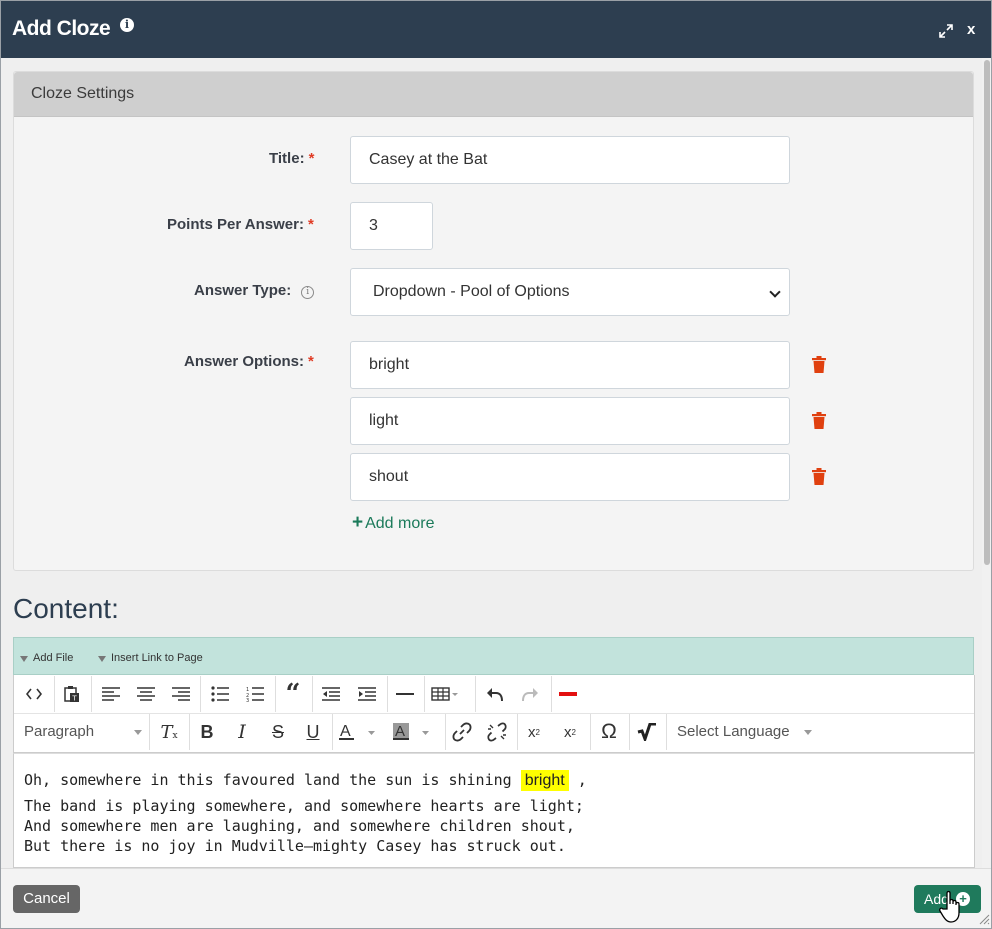  Describe the element at coordinates (949, 906) in the screenshot. I see `hand-cursor-icon` at that location.